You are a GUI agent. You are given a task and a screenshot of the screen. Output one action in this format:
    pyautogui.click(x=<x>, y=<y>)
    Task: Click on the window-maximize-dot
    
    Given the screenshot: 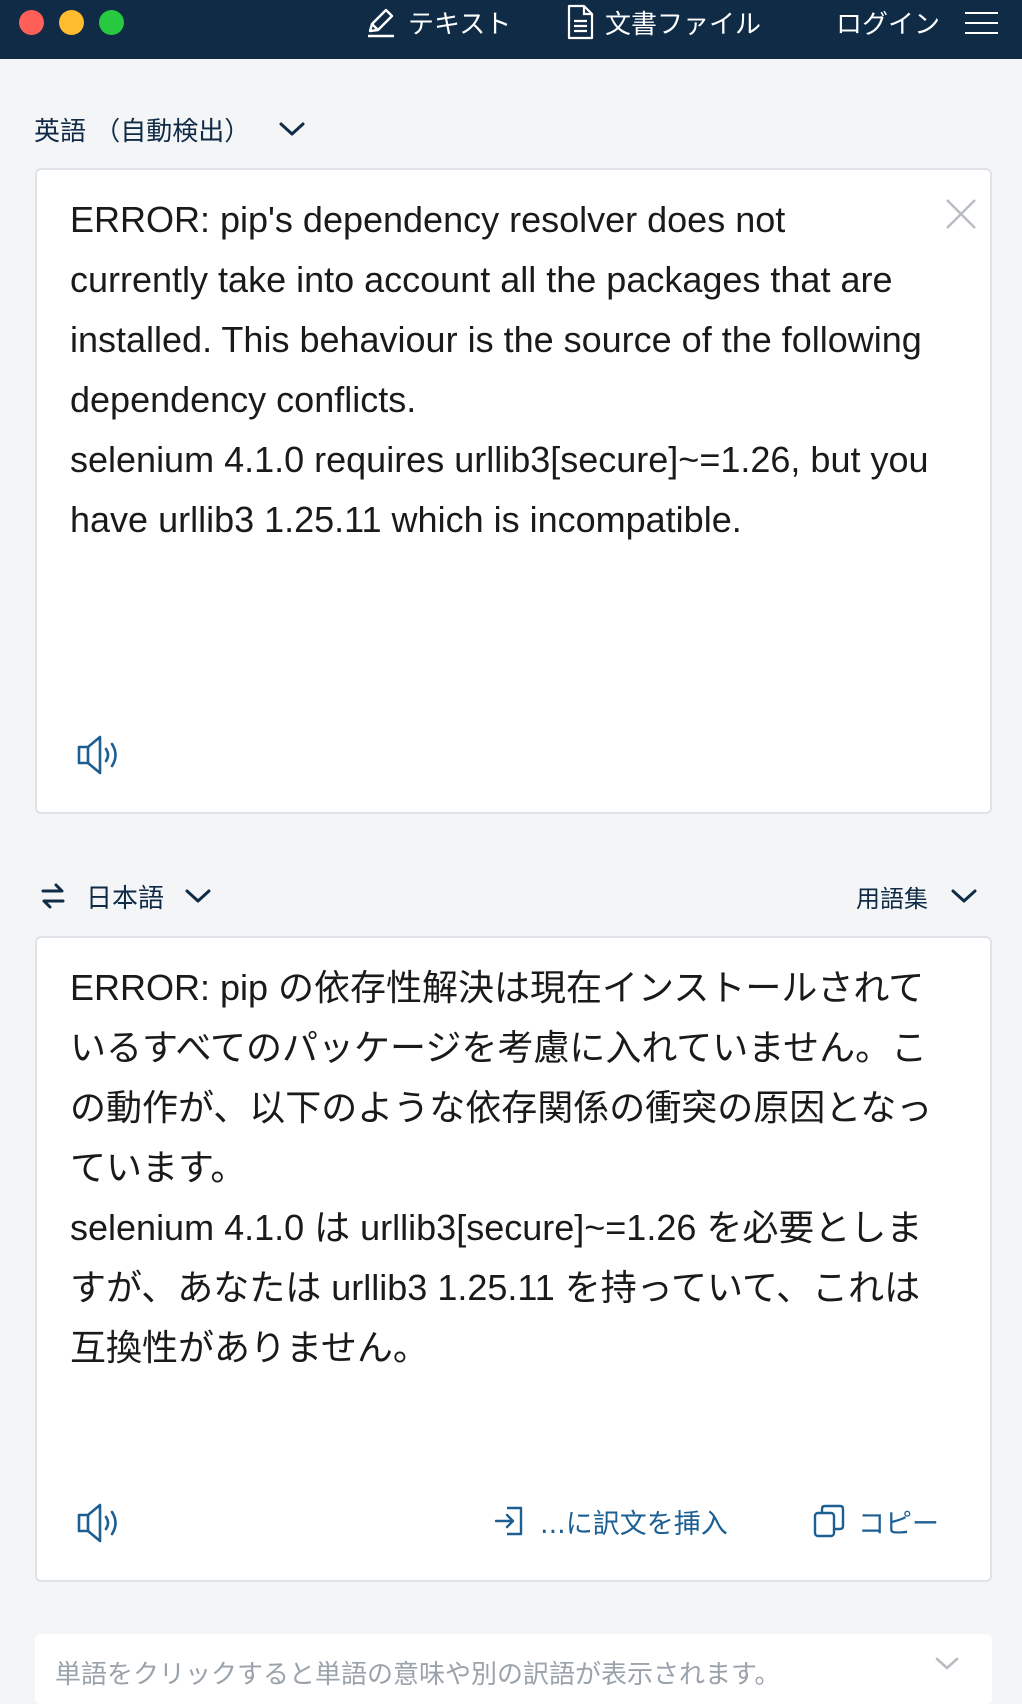 What is the action you would take?
    pyautogui.click(x=111, y=22)
    